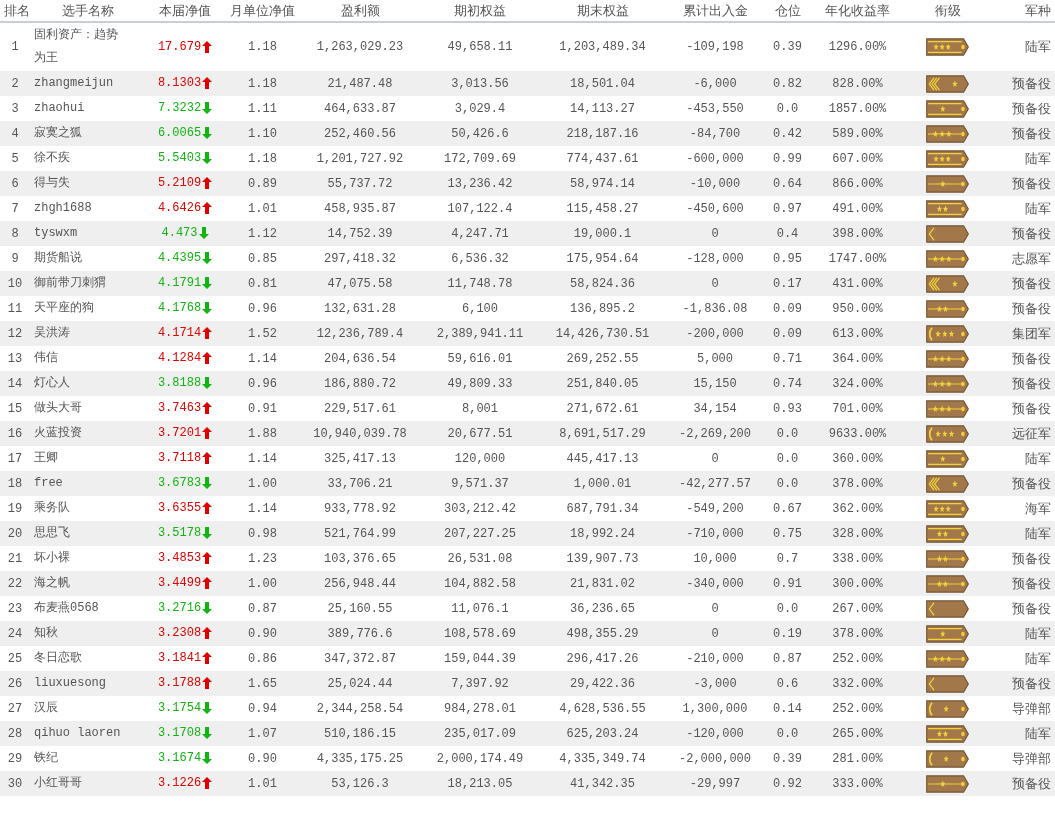 Image resolution: width=1055 pixels, height=818 pixels. What do you see at coordinates (480, 208) in the screenshot?
I see `table-cell: 107,122.4` at bounding box center [480, 208].